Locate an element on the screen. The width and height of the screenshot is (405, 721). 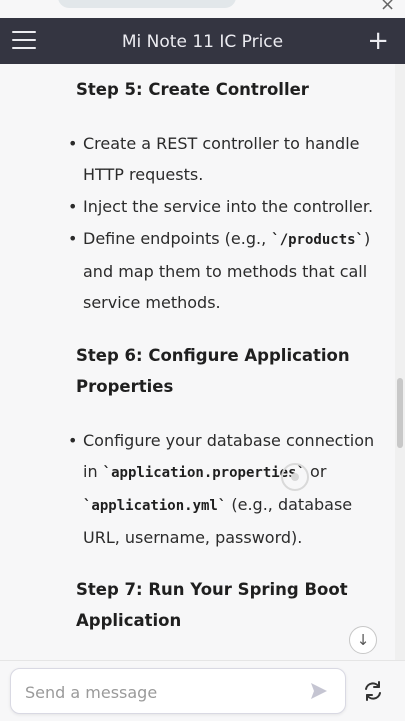
close-icon: × is located at coordinates (387, 7).